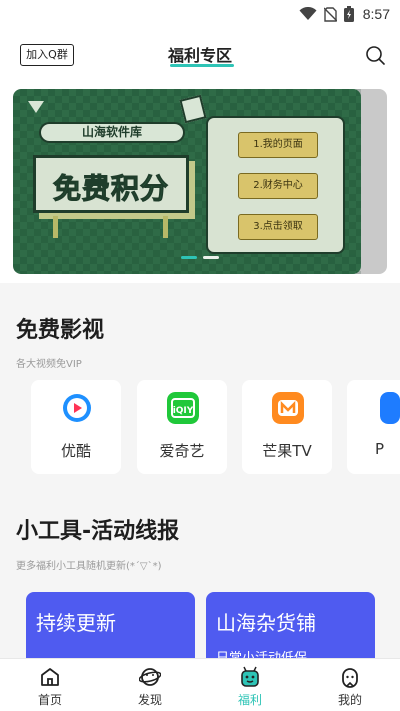 This screenshot has height=711, width=400. I want to click on status-time: 8:57, so click(376, 14).